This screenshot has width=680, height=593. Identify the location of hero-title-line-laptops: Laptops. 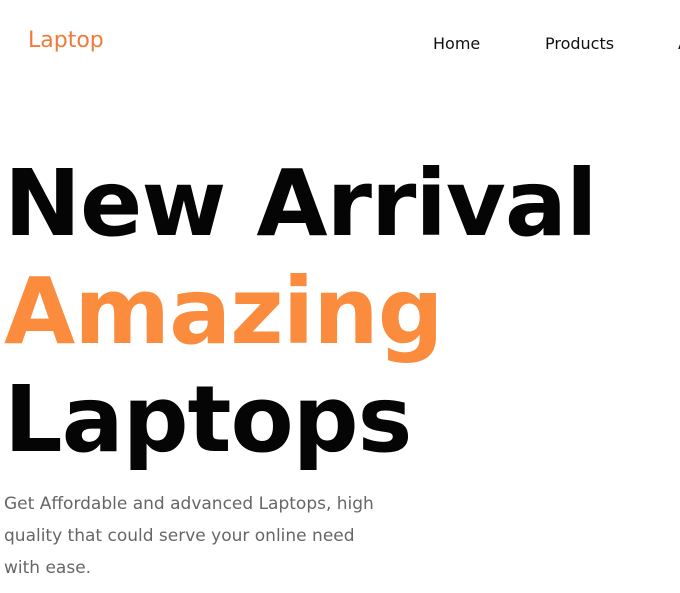
(208, 419).